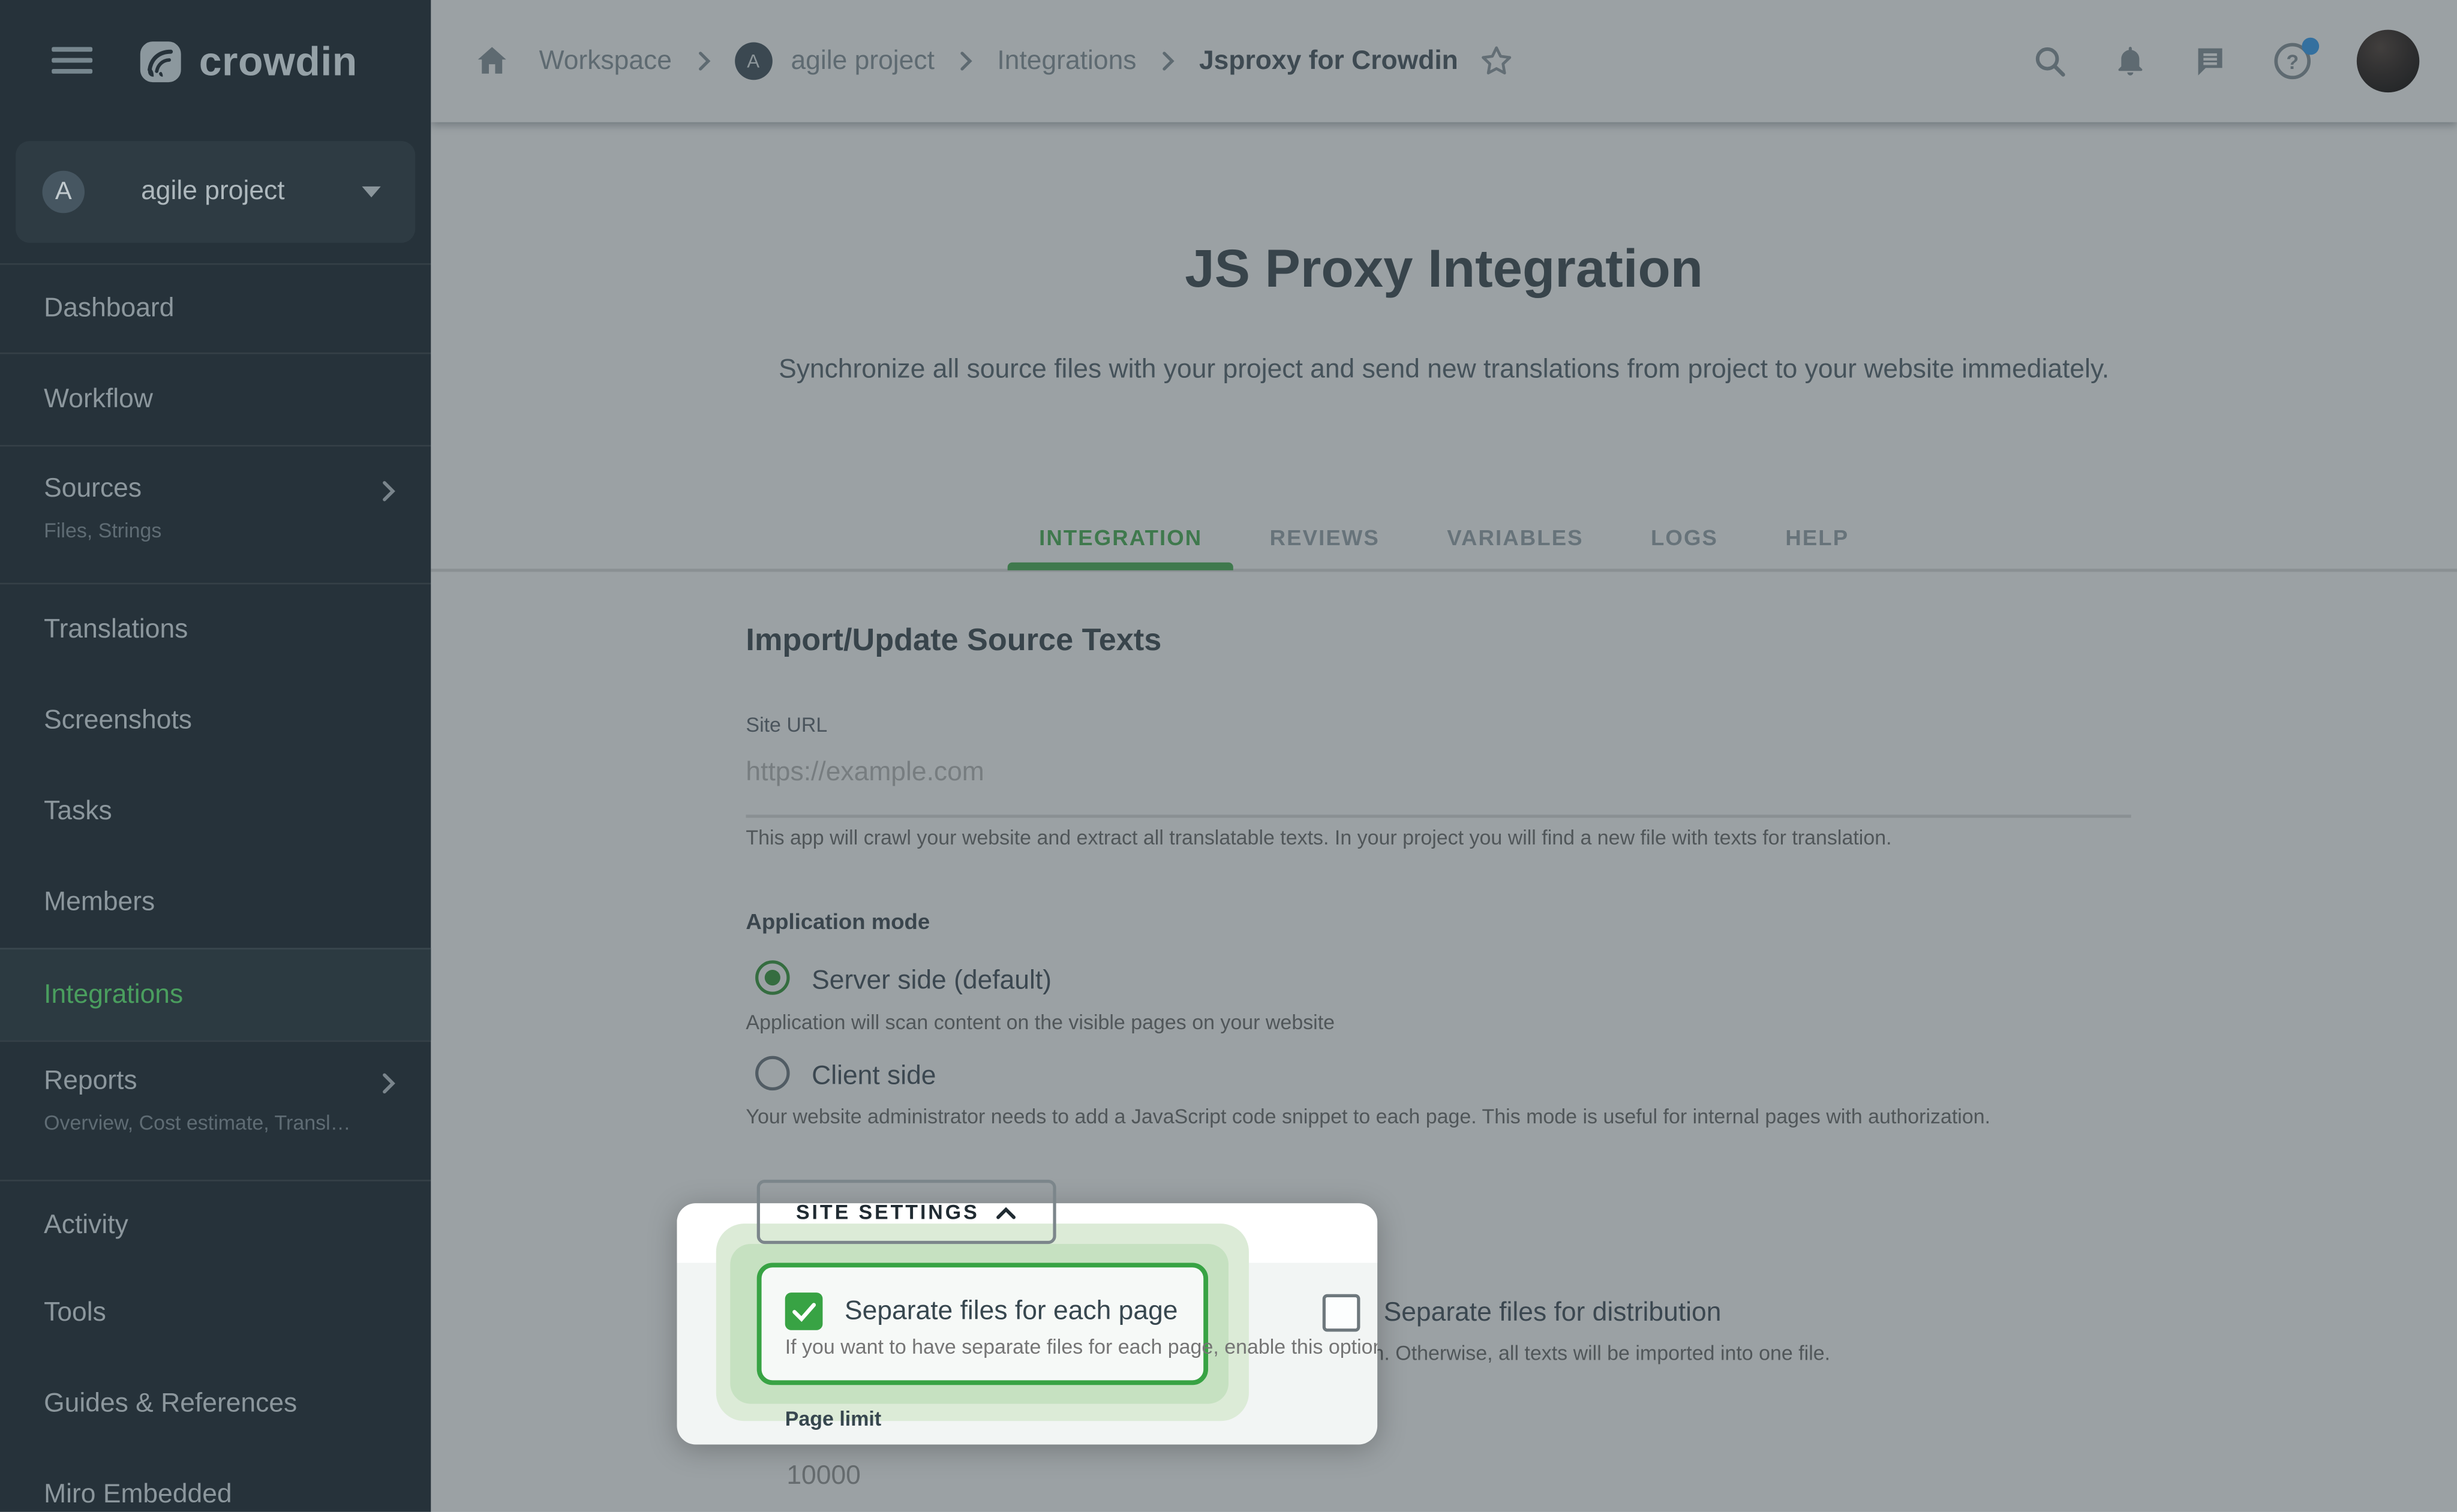 The width and height of the screenshot is (2457, 1512). I want to click on sidebar-item-screenshots: Screenshots, so click(215, 721).